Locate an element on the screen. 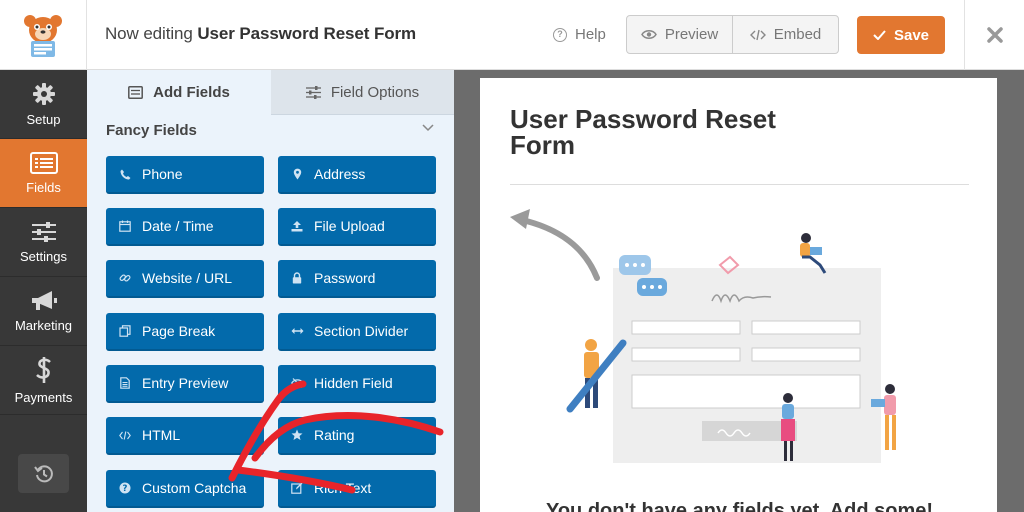 This screenshot has height=512, width=1024. check-icon is located at coordinates (879, 35).